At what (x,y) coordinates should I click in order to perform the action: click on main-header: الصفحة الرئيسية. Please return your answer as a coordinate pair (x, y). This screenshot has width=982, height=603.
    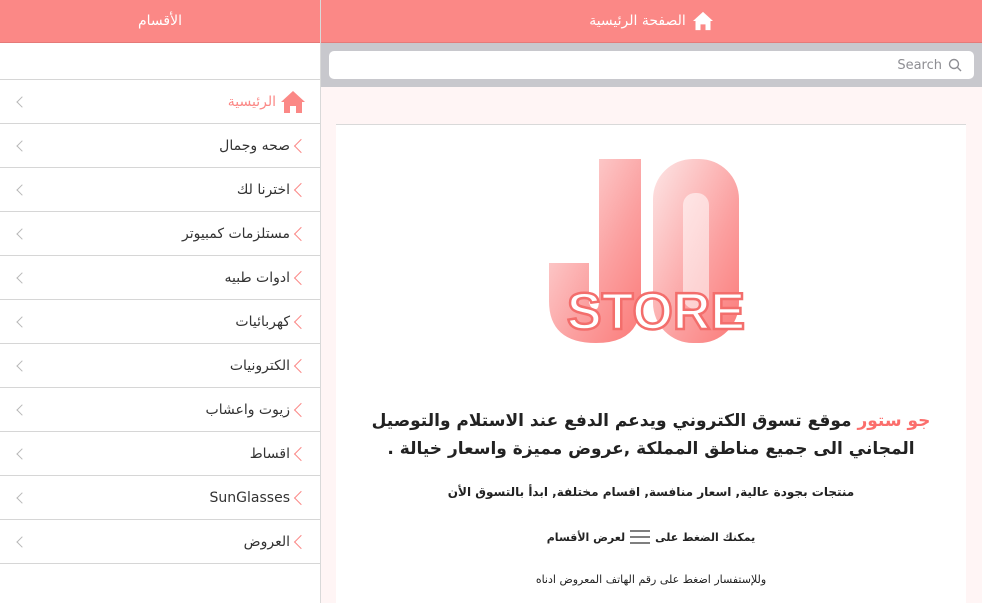
    Looking at the image, I should click on (651, 21).